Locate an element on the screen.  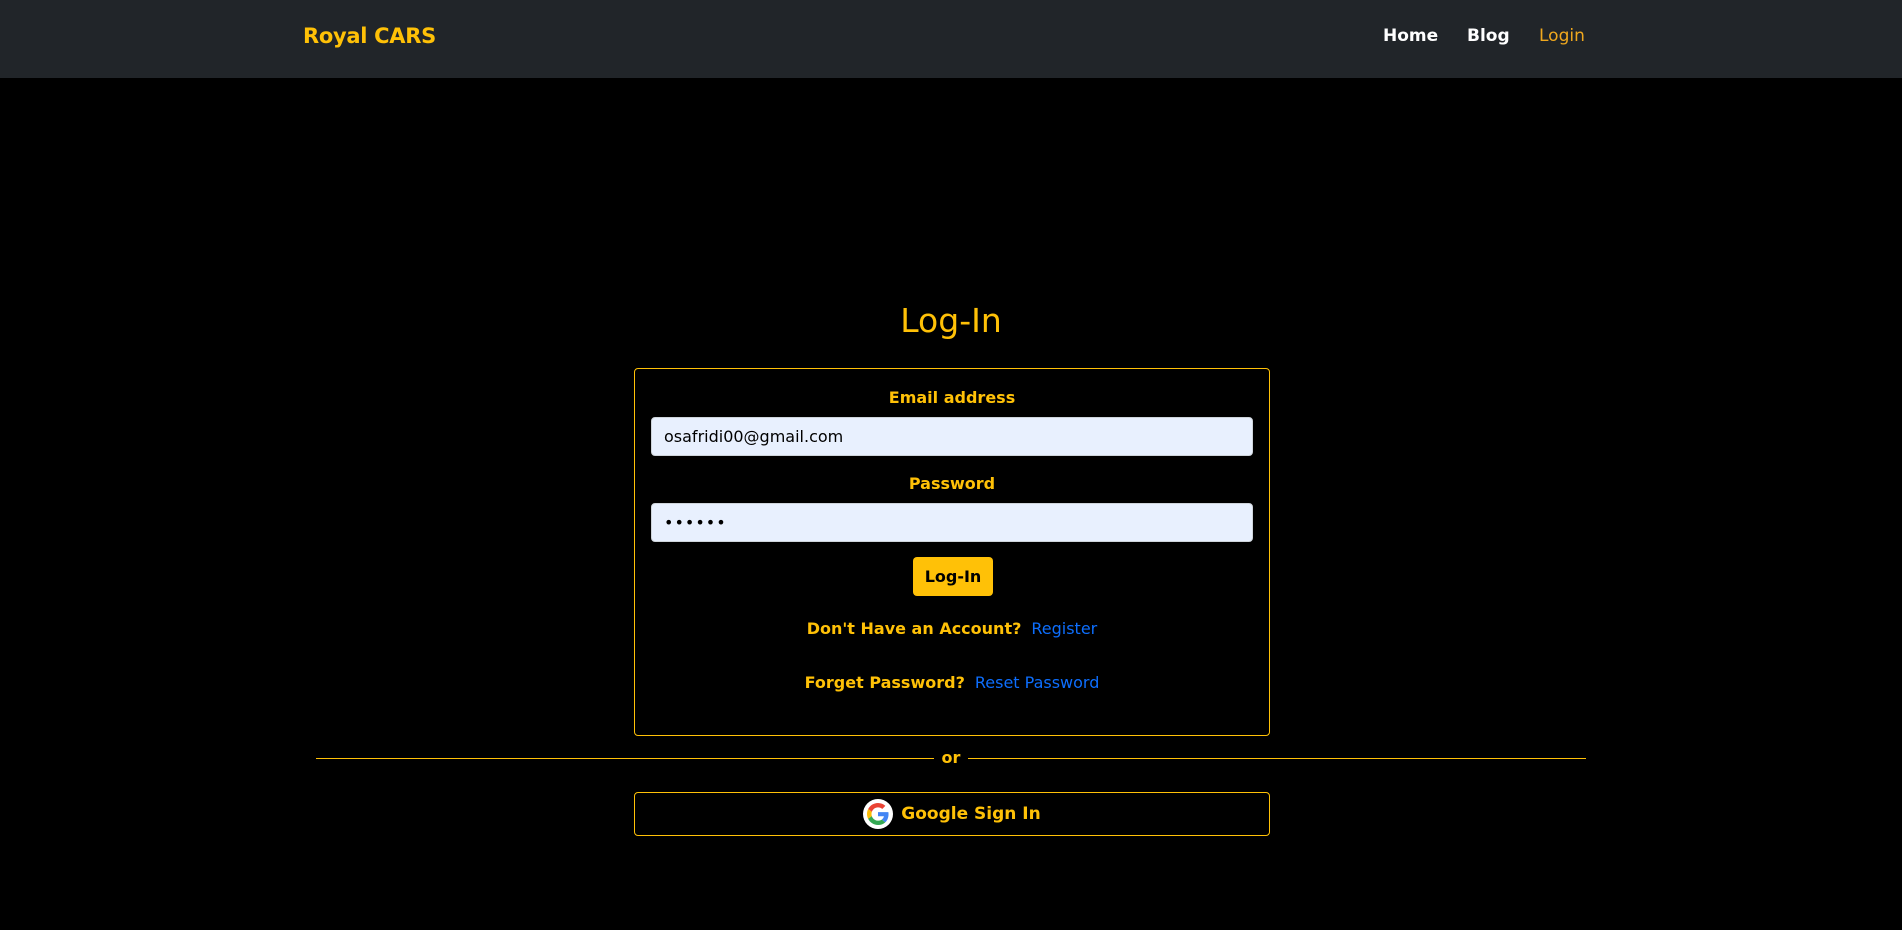
register-row: Don't Have an Account? Register is located at coordinates (952, 628).